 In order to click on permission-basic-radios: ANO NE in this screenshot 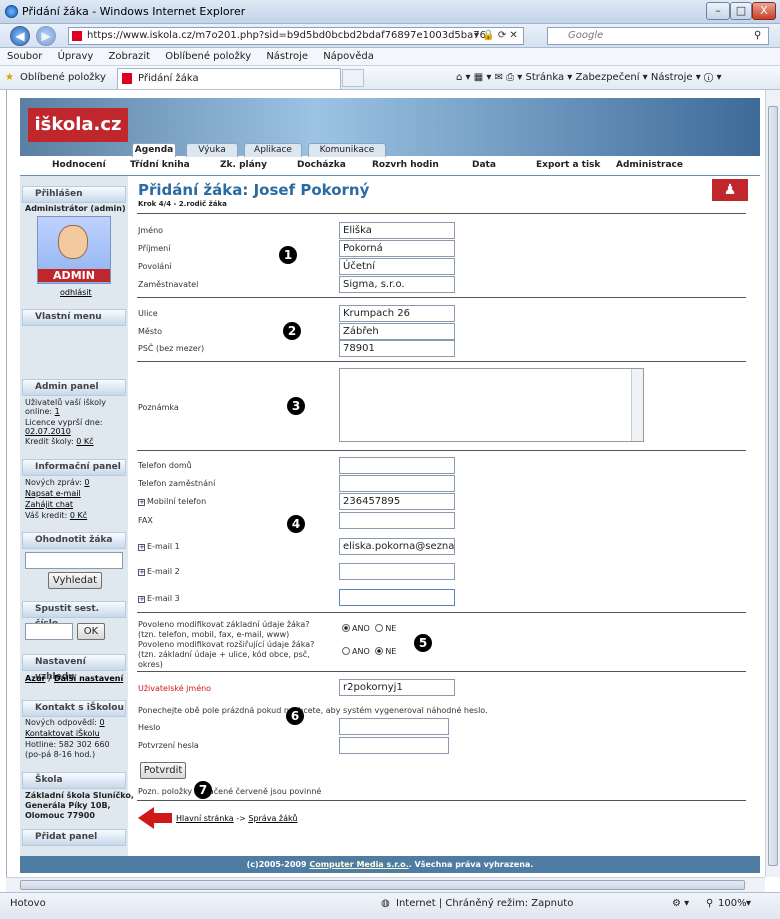, I will do `click(369, 628)`.